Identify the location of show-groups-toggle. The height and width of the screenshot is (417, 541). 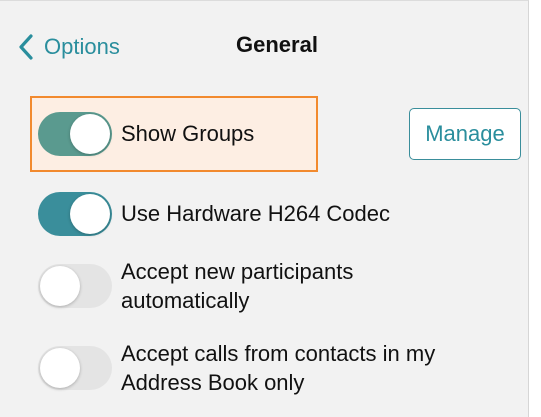
(75, 134).